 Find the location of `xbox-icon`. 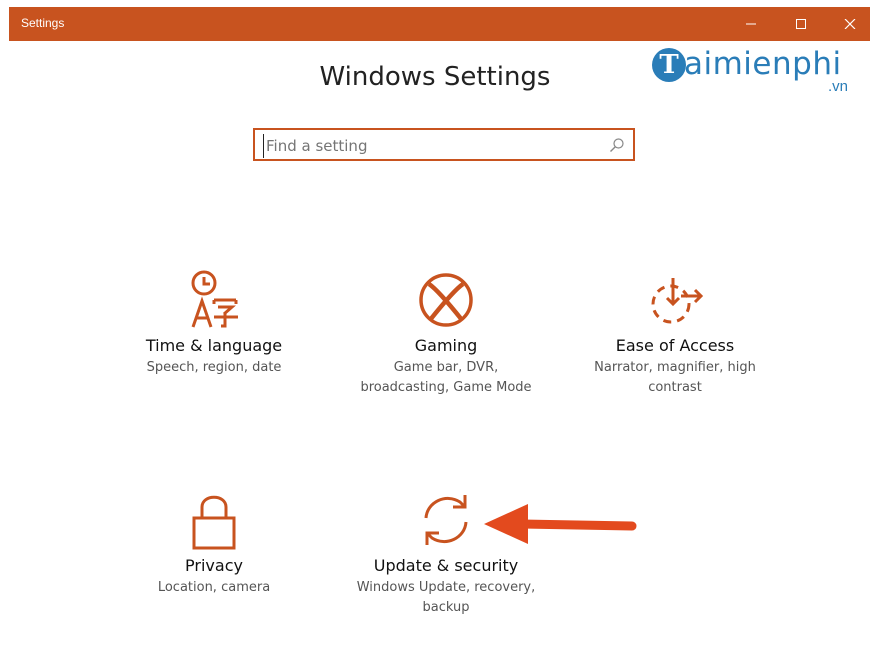

xbox-icon is located at coordinates (446, 300).